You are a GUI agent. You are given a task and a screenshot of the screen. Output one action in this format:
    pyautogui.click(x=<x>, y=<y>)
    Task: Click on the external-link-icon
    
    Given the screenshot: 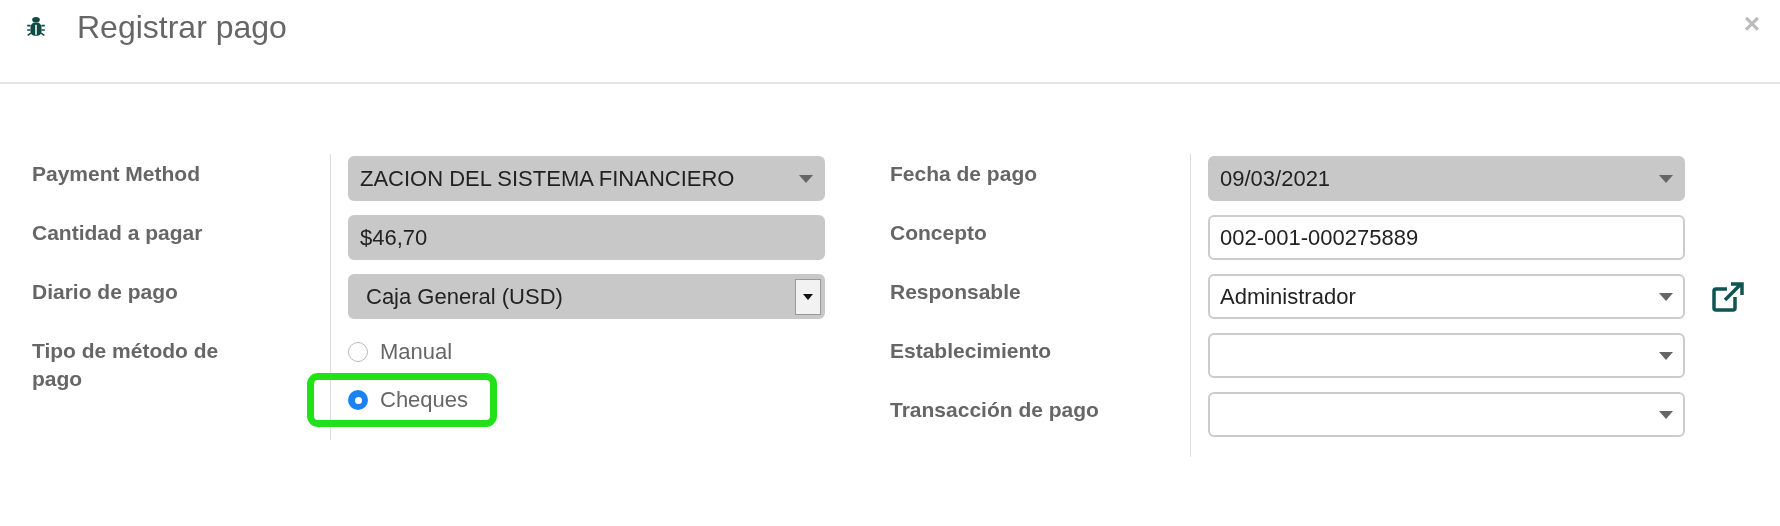 What is the action you would take?
    pyautogui.click(x=1728, y=296)
    